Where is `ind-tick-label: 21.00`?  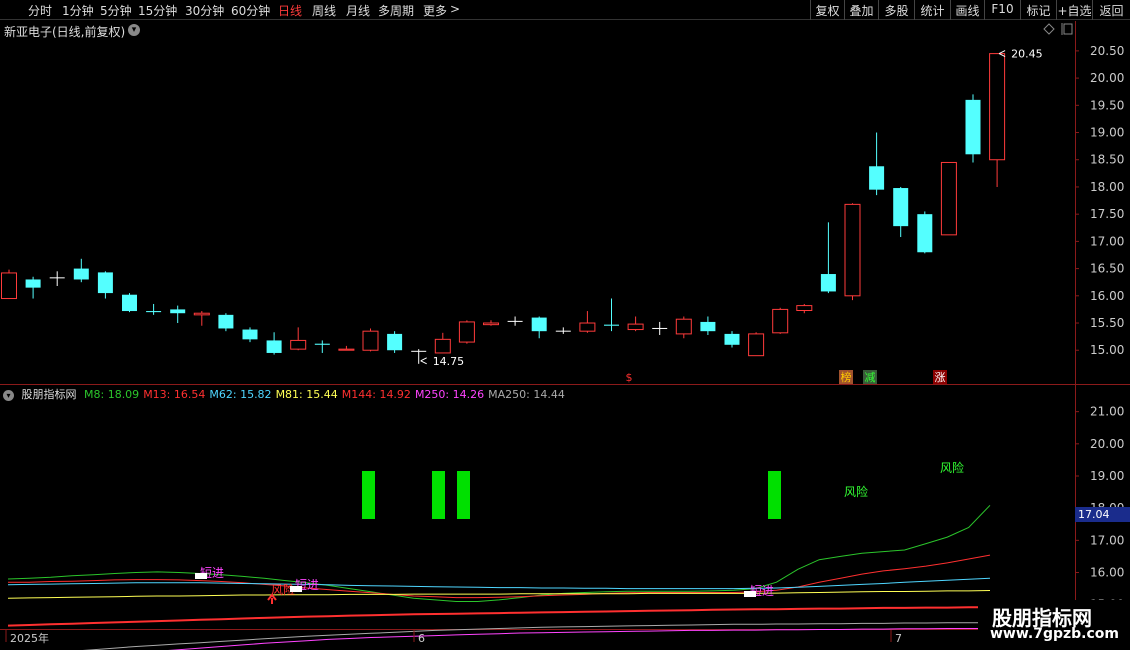 ind-tick-label: 21.00 is located at coordinates (1107, 412).